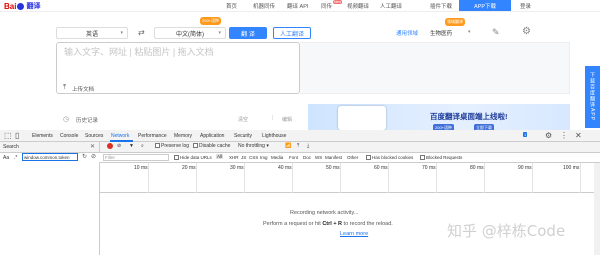  I want to click on ad-title: 百度翻译桌面端上线啦!, so click(469, 116).